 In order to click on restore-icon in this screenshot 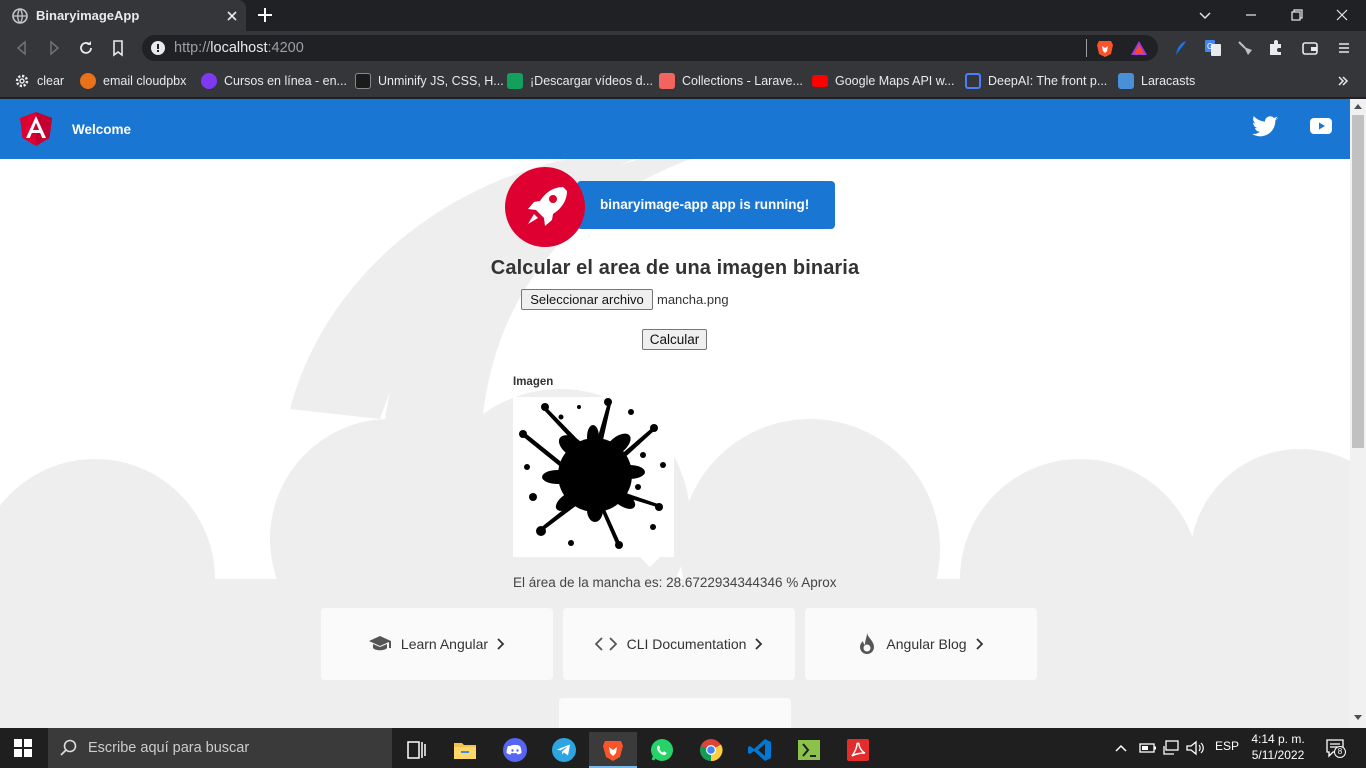, I will do `click(1297, 15)`.